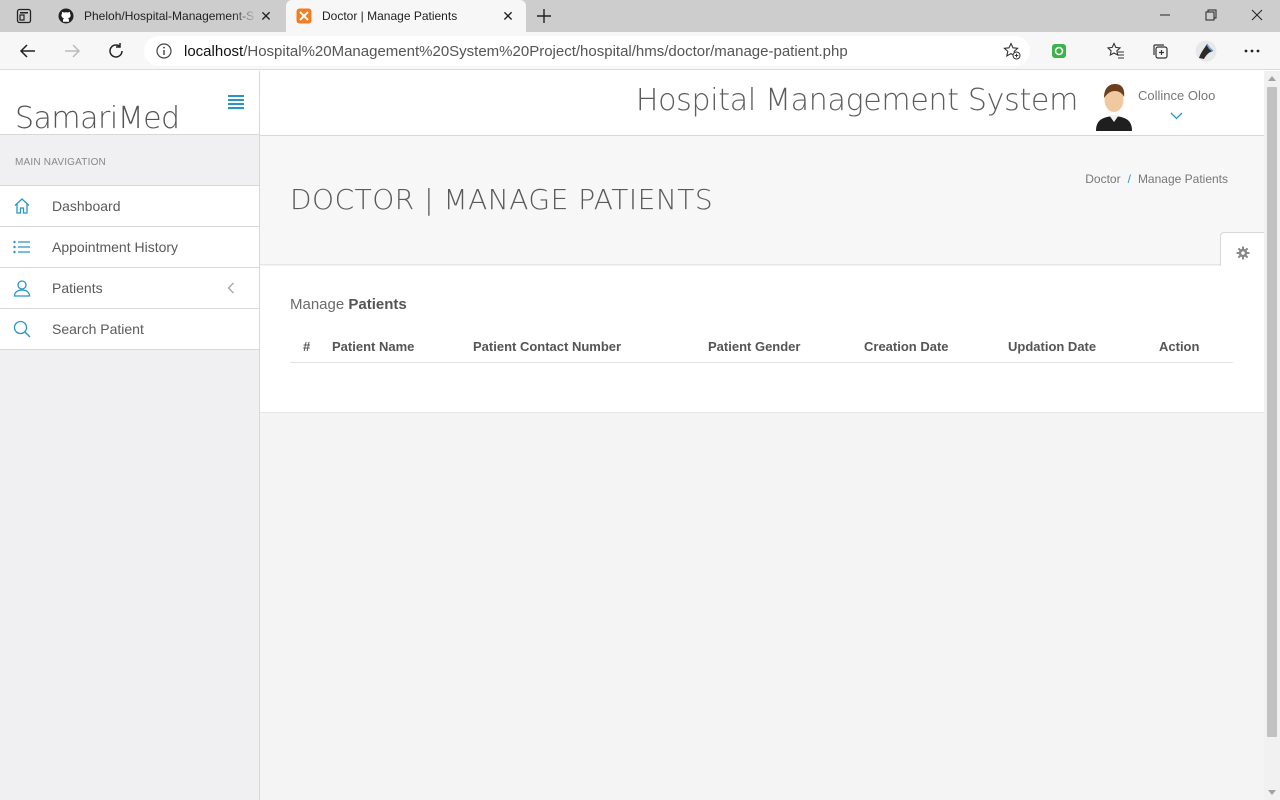 This screenshot has height=800, width=1280. What do you see at coordinates (1272, 792) in the screenshot?
I see `scroll-down-icon` at bounding box center [1272, 792].